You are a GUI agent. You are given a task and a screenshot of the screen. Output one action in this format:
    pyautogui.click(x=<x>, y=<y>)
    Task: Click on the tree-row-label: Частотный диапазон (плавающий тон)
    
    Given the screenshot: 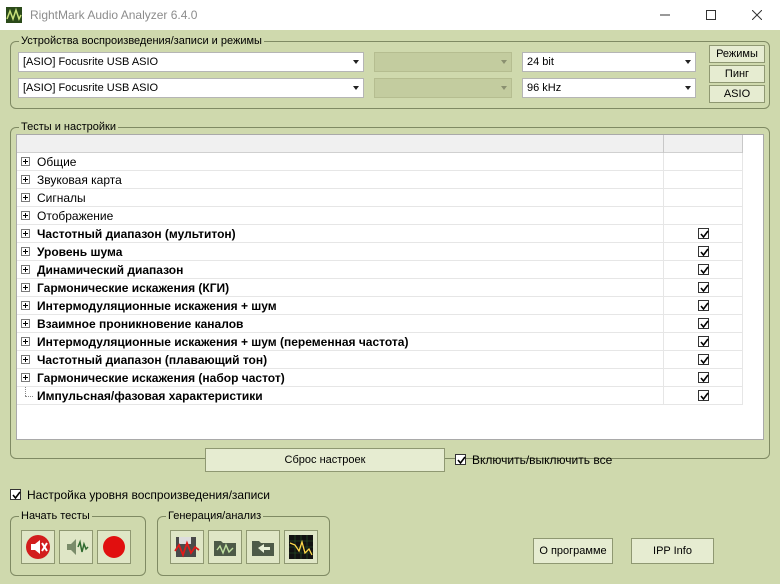 What is the action you would take?
    pyautogui.click(x=152, y=360)
    